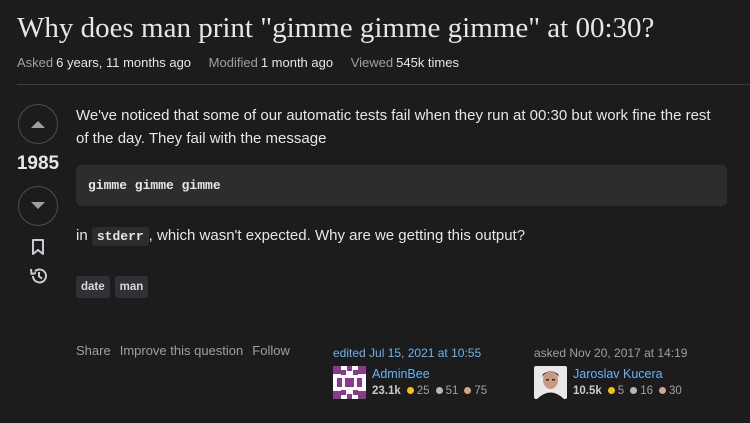 This screenshot has width=750, height=423. I want to click on edited-timestamp: edited Jul 15, 2021 at 10:55, so click(407, 353).